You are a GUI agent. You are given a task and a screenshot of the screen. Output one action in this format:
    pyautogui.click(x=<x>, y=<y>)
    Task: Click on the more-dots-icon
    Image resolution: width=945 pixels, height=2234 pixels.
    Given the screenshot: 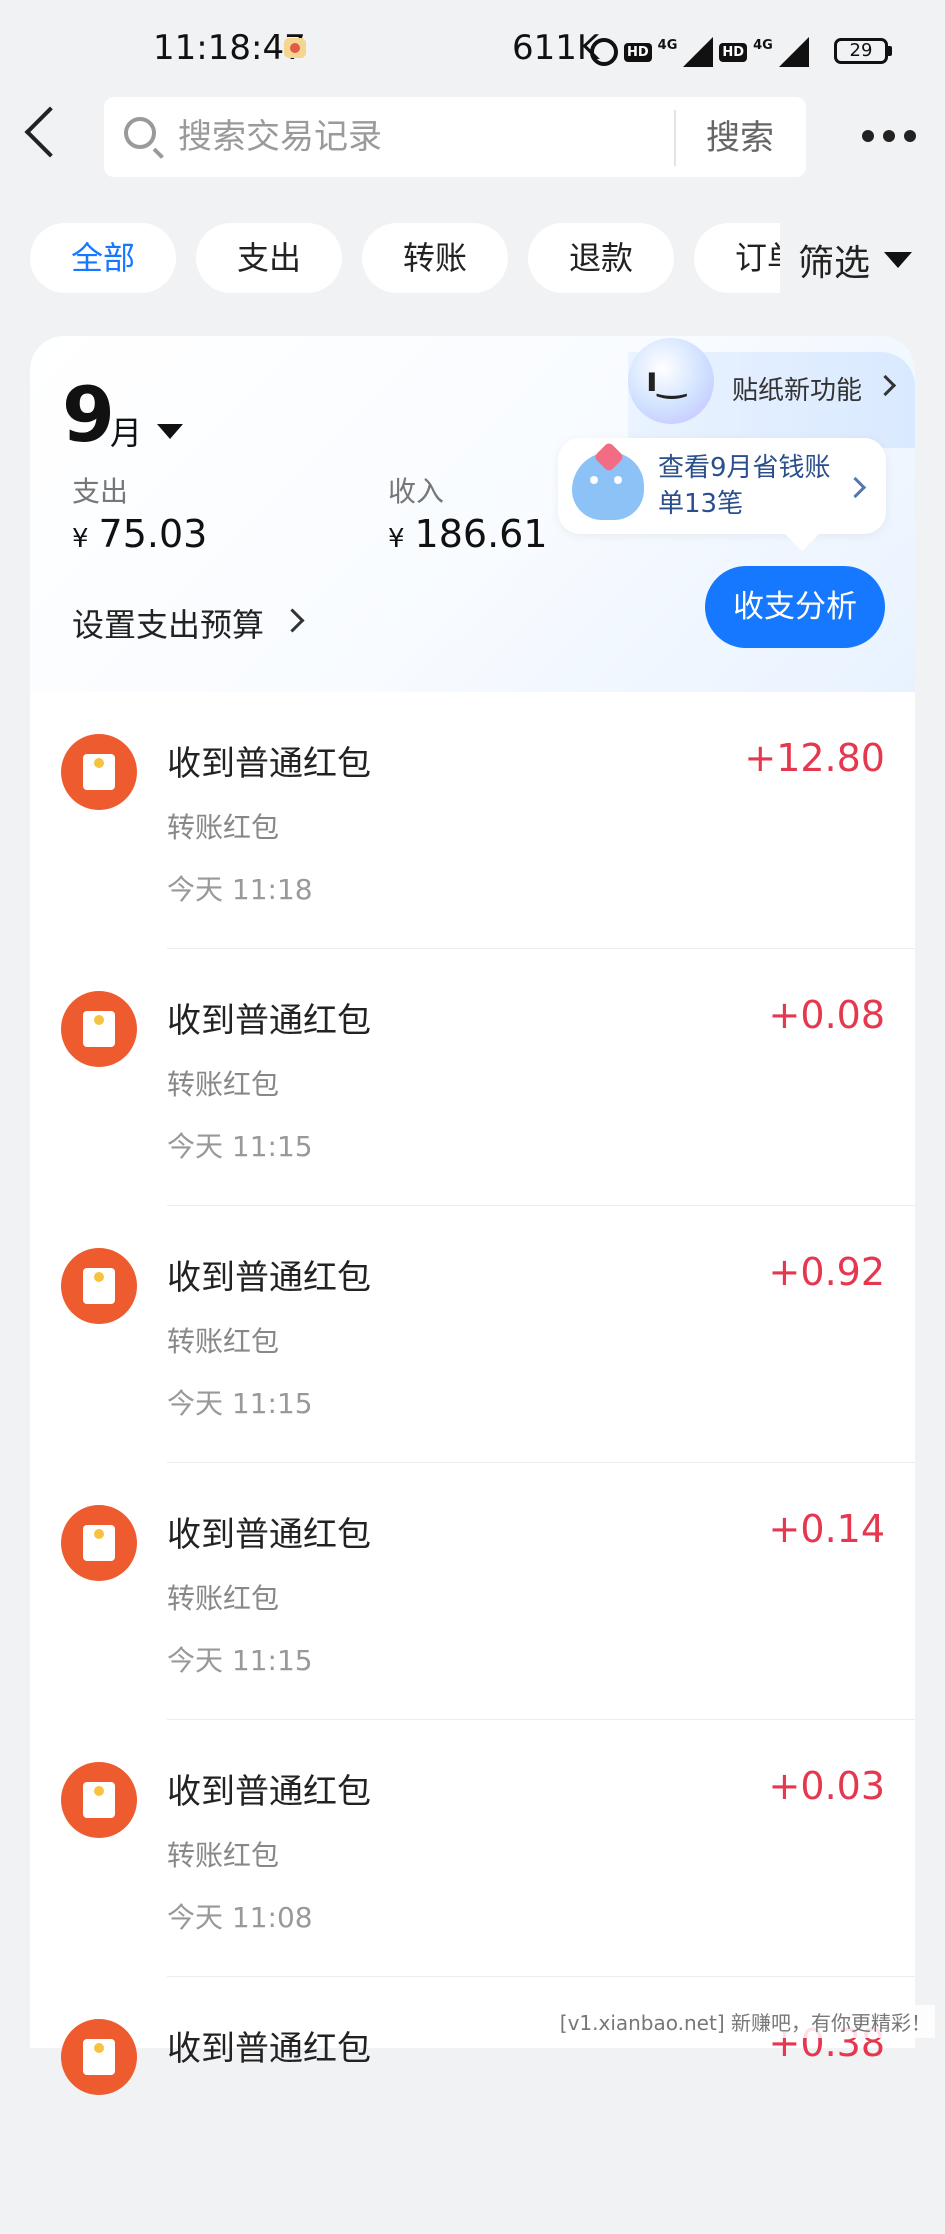 What is the action you would take?
    pyautogui.click(x=889, y=136)
    